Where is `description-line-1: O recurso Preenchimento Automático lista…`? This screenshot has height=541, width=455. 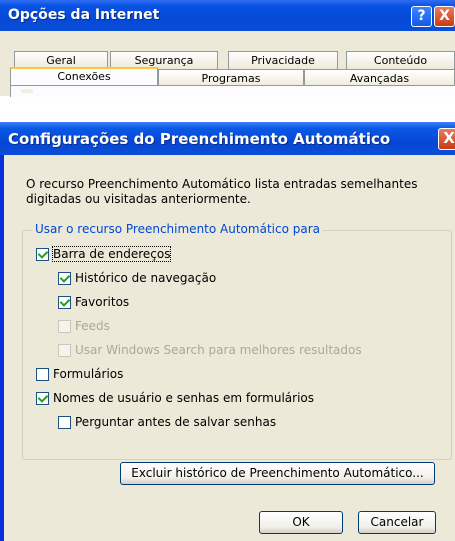 description-line-1: O recurso Preenchimento Automático lista… is located at coordinates (222, 184).